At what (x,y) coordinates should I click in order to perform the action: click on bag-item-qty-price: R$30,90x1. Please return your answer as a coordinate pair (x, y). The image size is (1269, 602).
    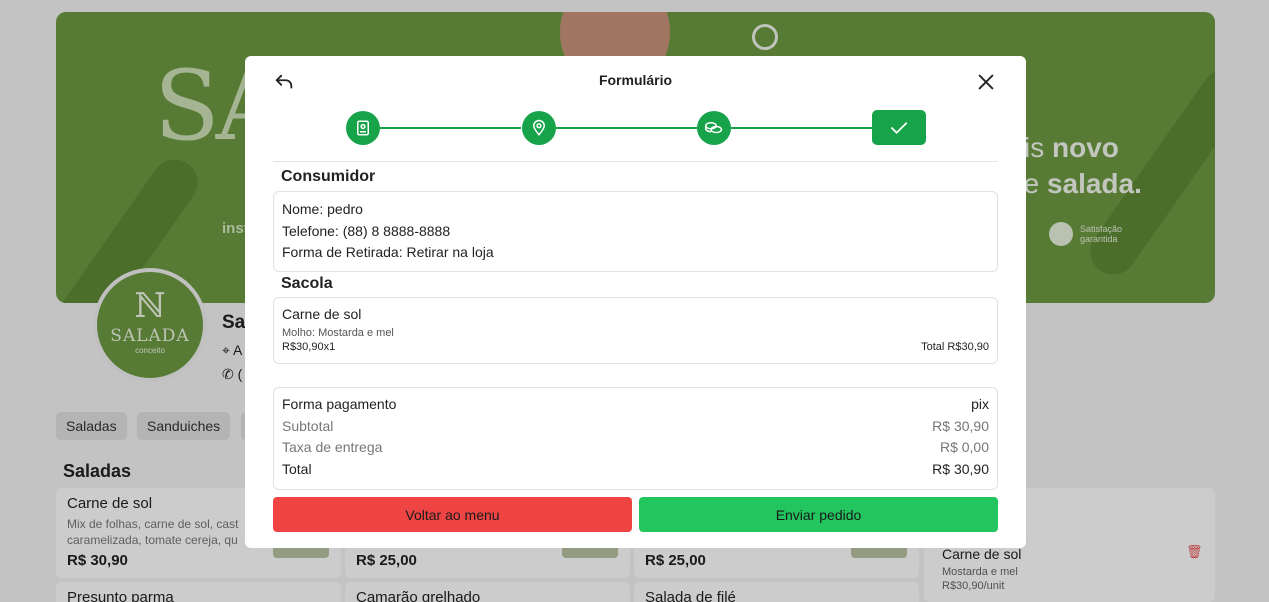
    Looking at the image, I should click on (309, 347).